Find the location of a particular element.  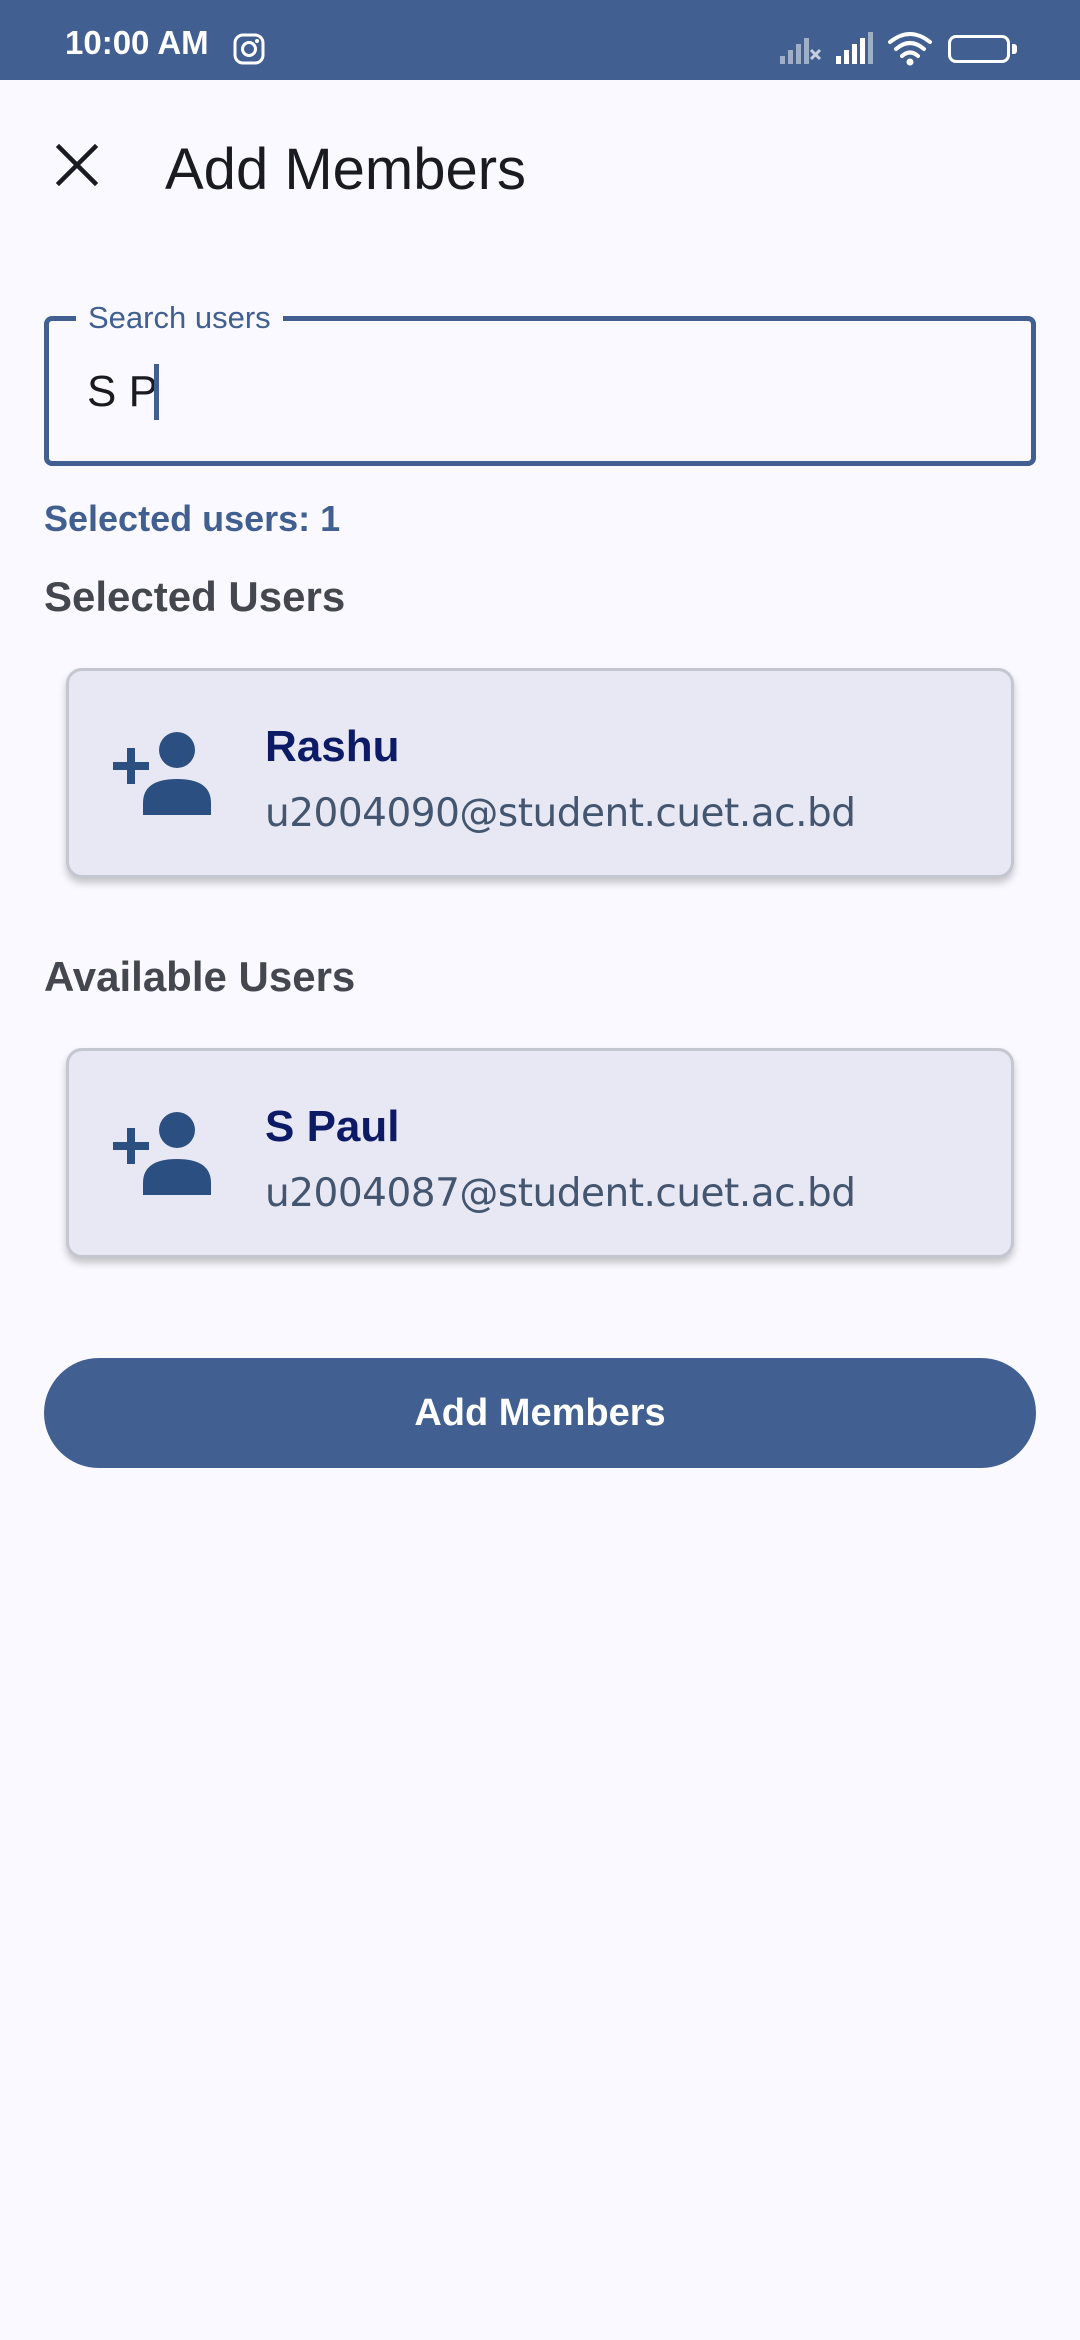

add-members-button: Add Members is located at coordinates (540, 1413).